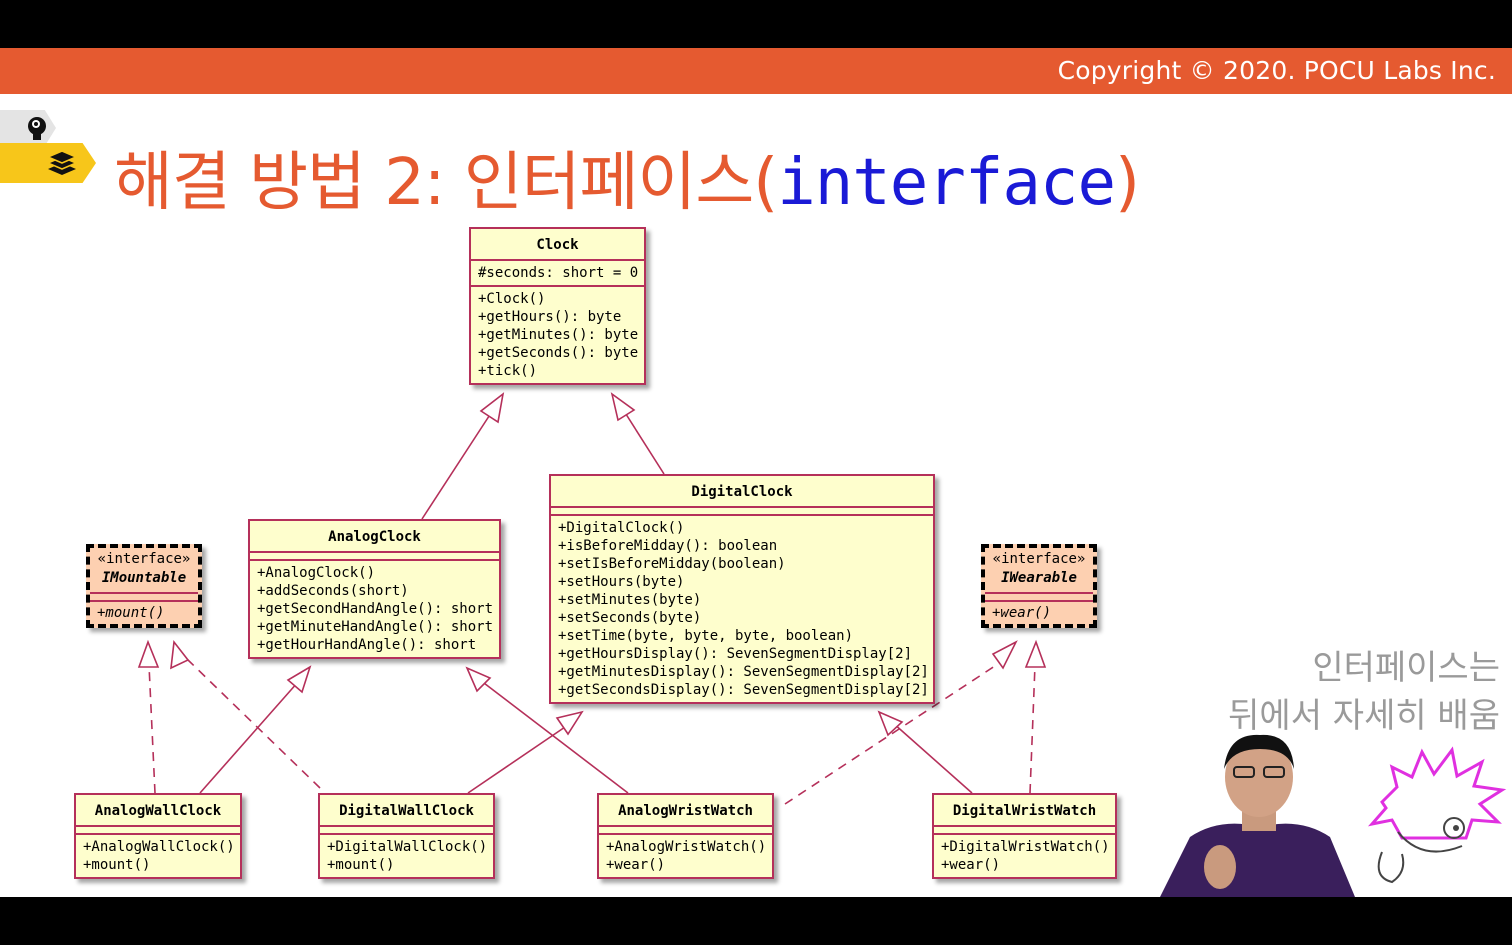 This screenshot has height=945, width=1512. I want to click on class-name: AnalogClock, so click(374, 537).